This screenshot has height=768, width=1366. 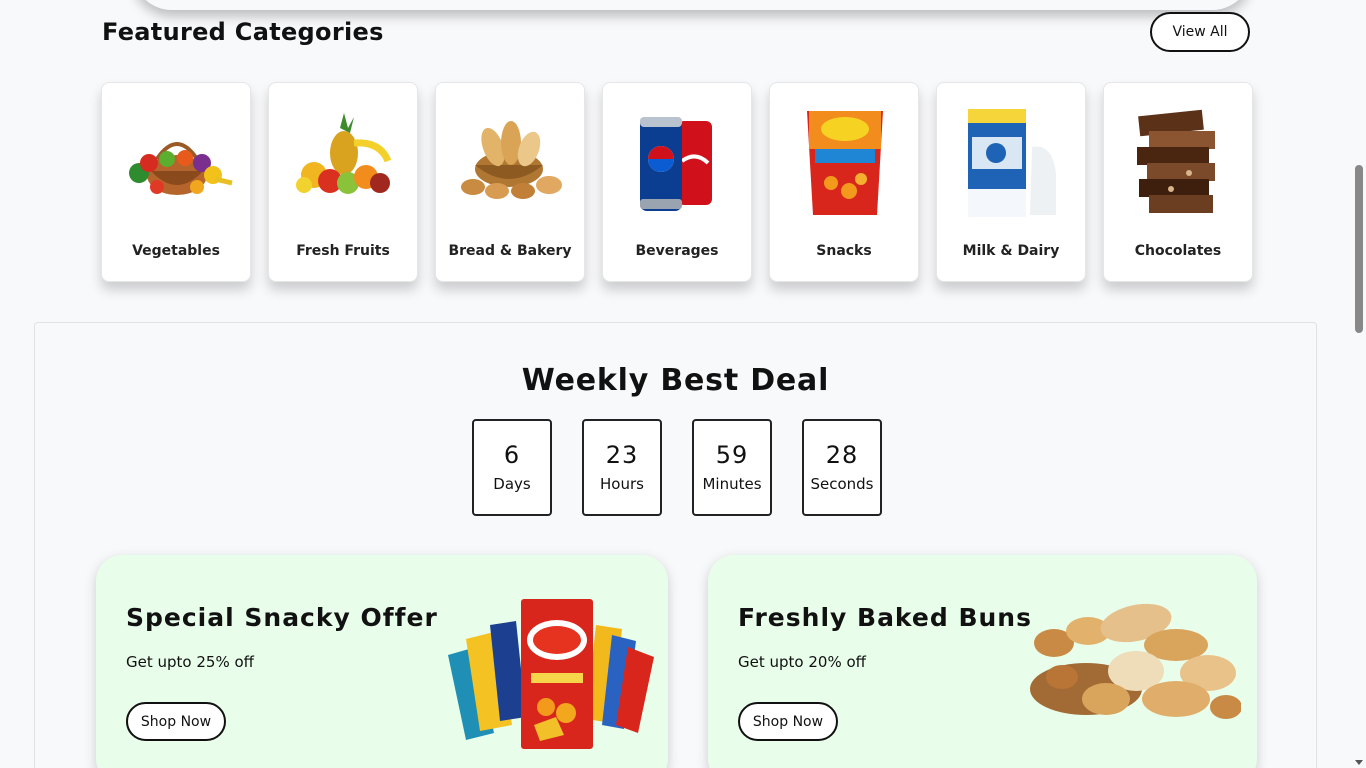 I want to click on header-shadow, so click(x=692, y=5).